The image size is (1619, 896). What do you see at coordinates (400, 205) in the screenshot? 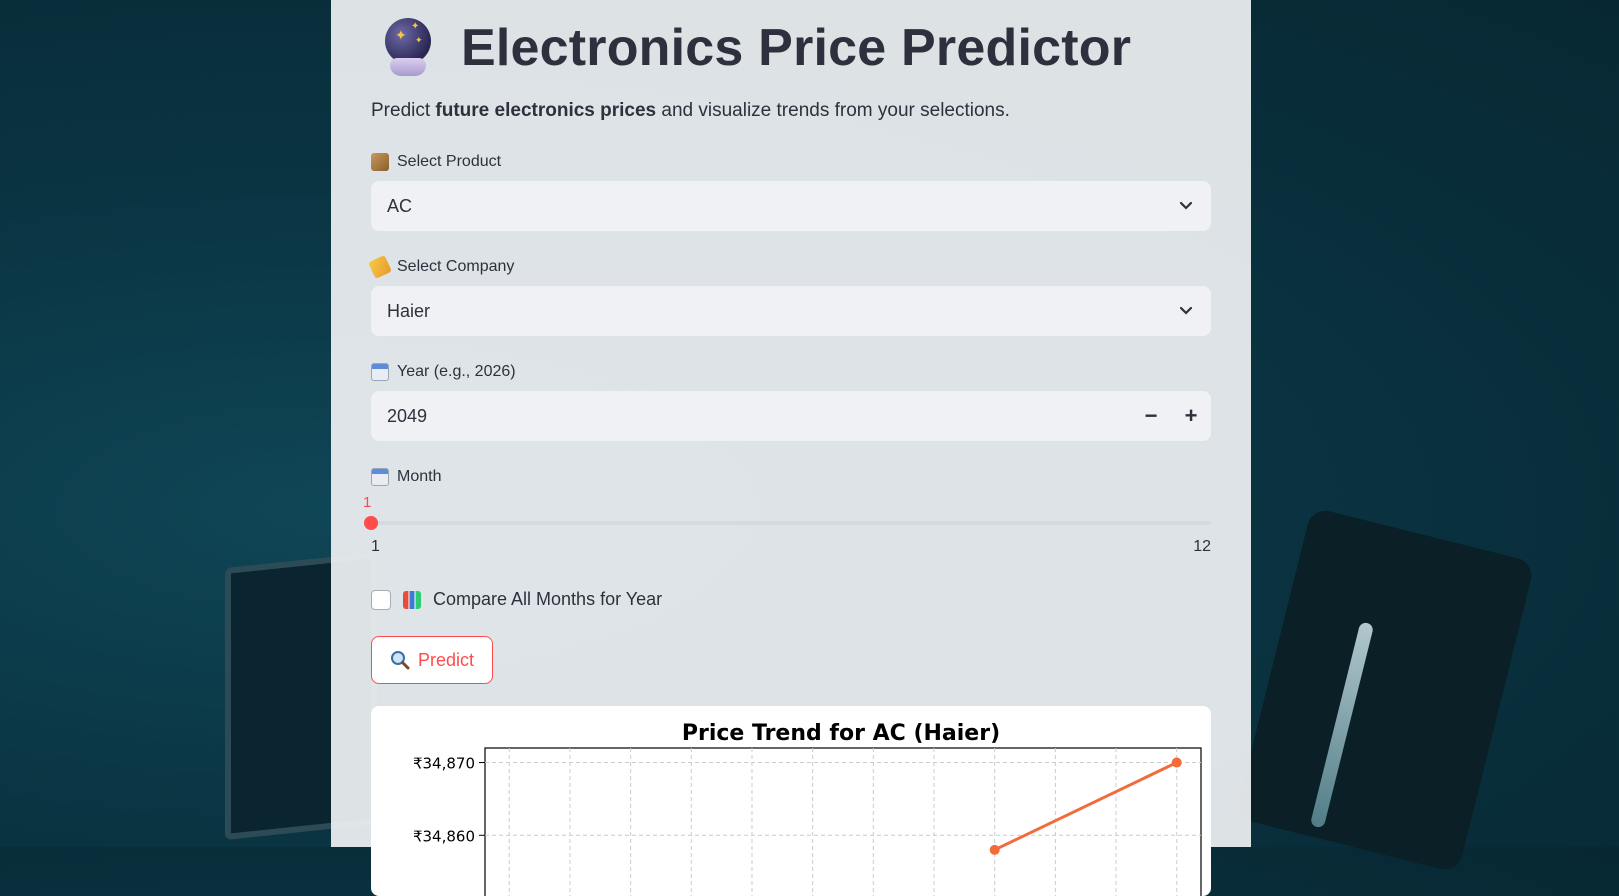
I see `product-select-value: AC` at bounding box center [400, 205].